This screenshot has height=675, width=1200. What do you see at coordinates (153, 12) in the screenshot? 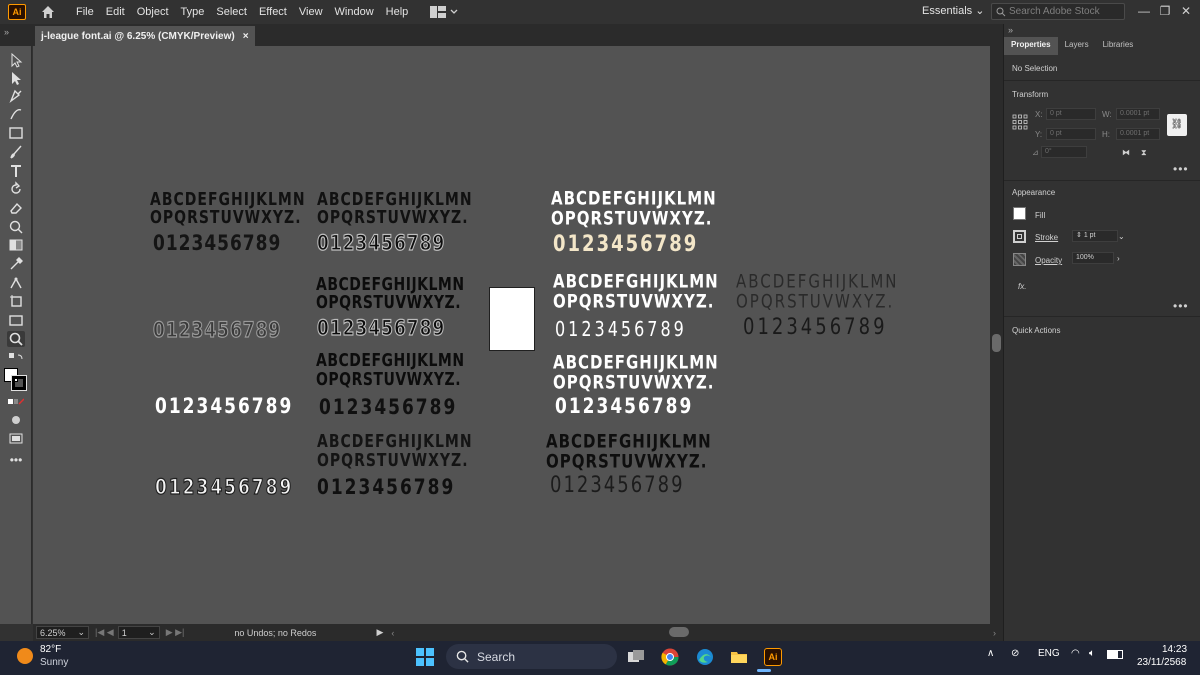
I see `menu-object: Object` at bounding box center [153, 12].